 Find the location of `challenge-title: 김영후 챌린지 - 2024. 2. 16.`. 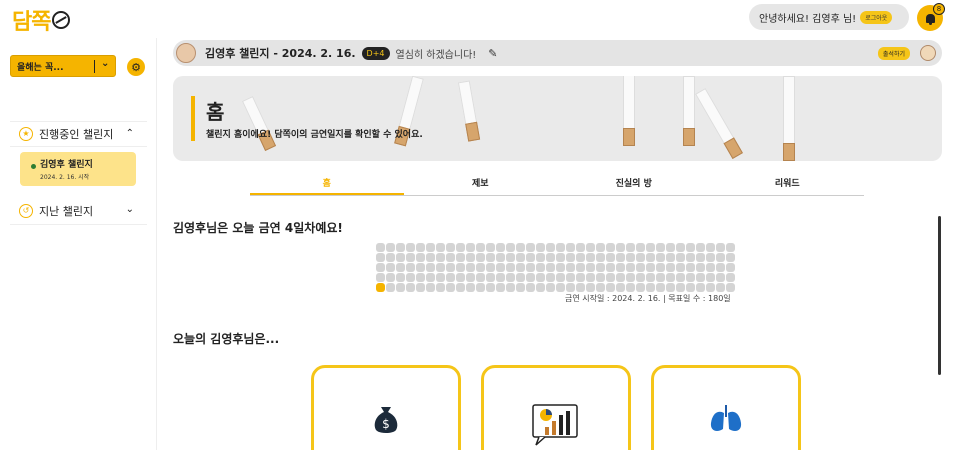

challenge-title: 김영후 챌린지 - 2024. 2. 16. is located at coordinates (280, 53).